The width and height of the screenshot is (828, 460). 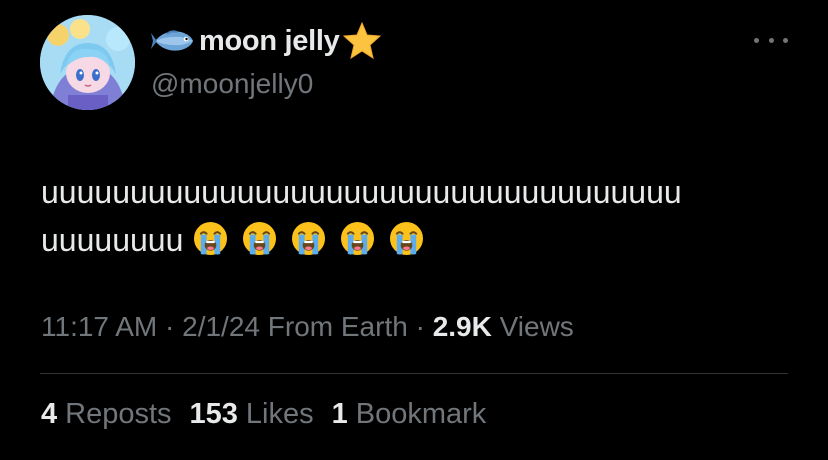 I want to click on engagement-stats: 4 Reposts 153 Likes 1 Bookmark, so click(x=263, y=414).